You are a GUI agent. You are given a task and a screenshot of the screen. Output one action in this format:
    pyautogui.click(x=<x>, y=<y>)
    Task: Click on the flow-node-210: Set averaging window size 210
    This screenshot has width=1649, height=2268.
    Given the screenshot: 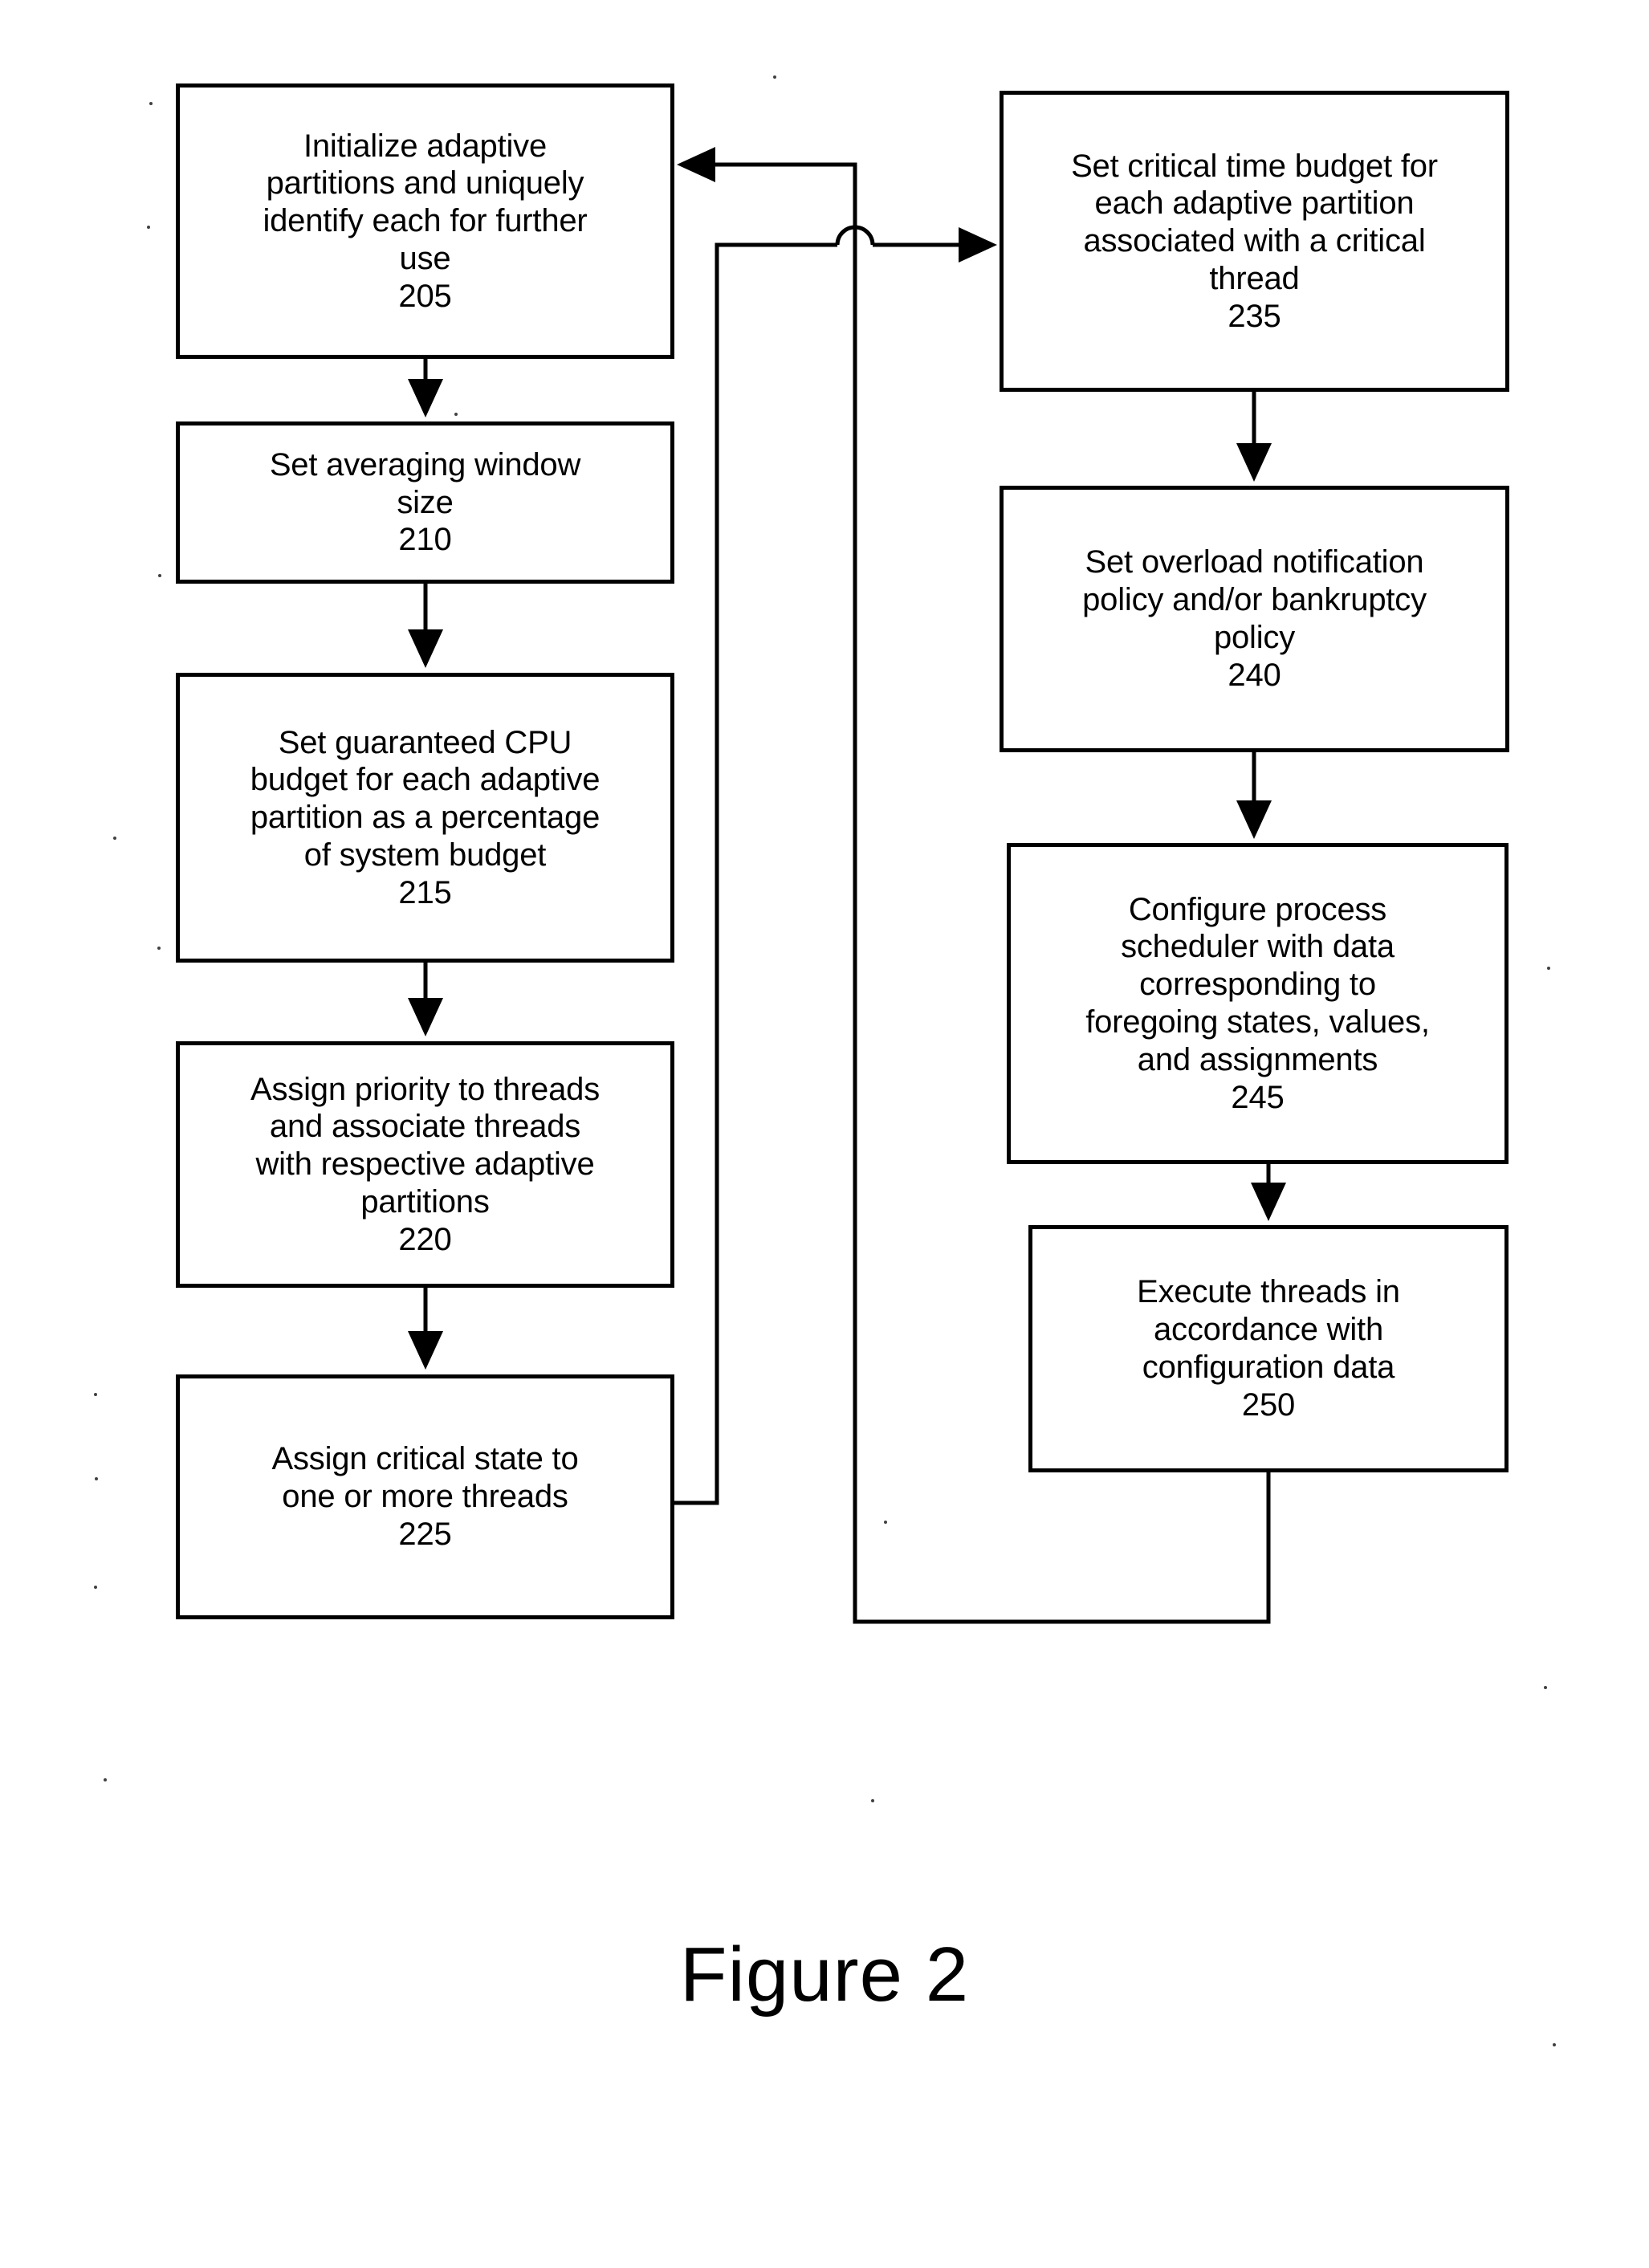 What is the action you would take?
    pyautogui.click(x=425, y=502)
    